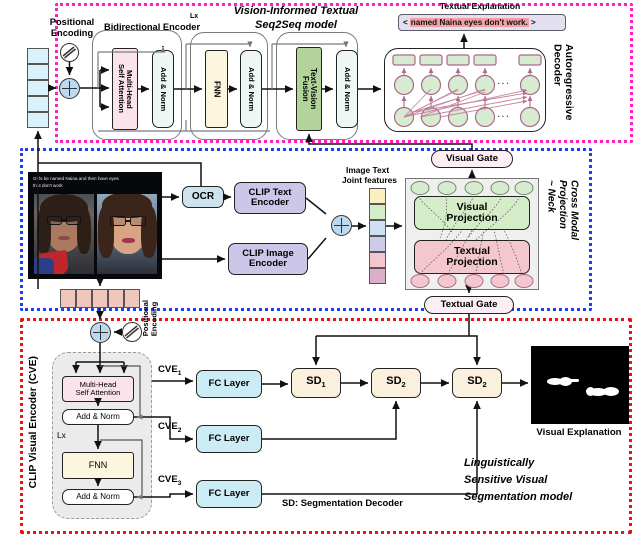  What do you see at coordinates (475, 381) in the screenshot?
I see `sd-3-name: SD` at bounding box center [475, 381].